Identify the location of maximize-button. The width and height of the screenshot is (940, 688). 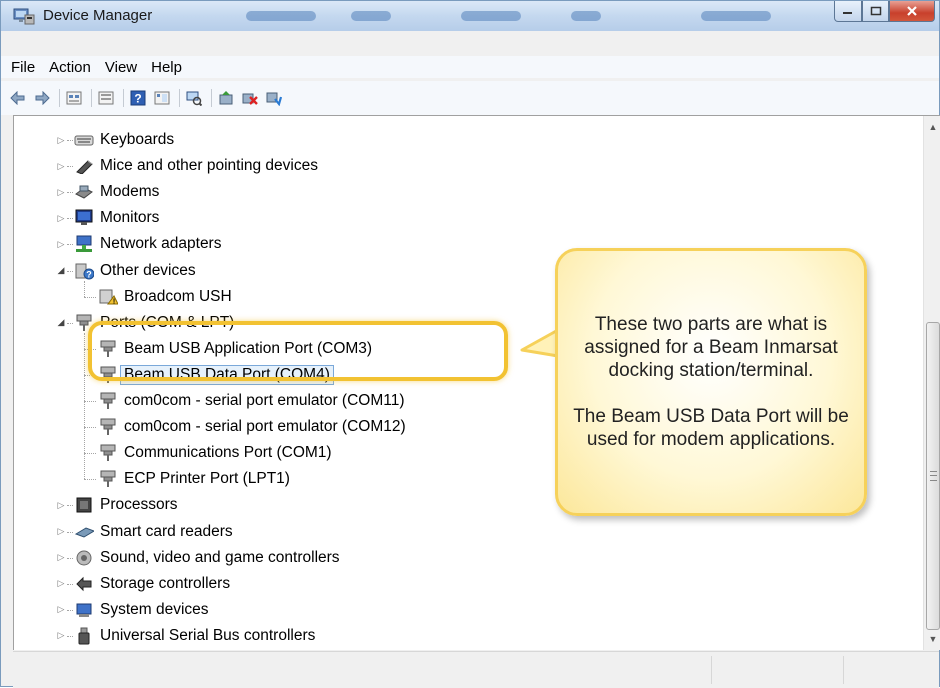
(875, 11).